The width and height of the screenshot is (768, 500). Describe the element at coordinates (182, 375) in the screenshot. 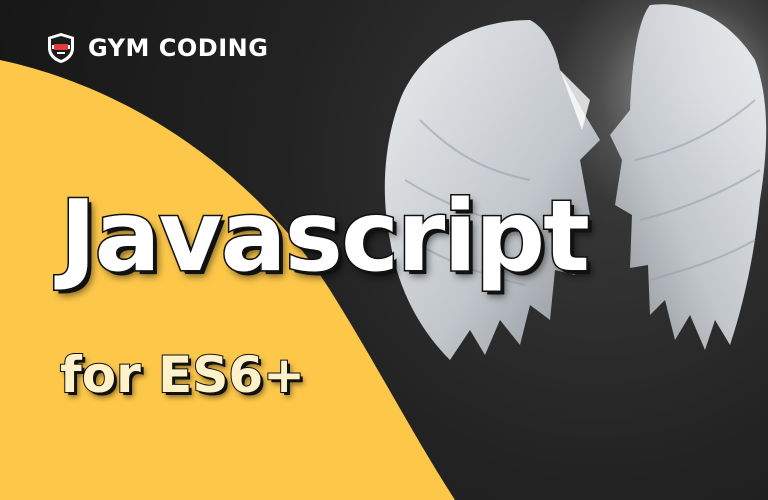

I see `course-subtitle: for ES6+` at that location.